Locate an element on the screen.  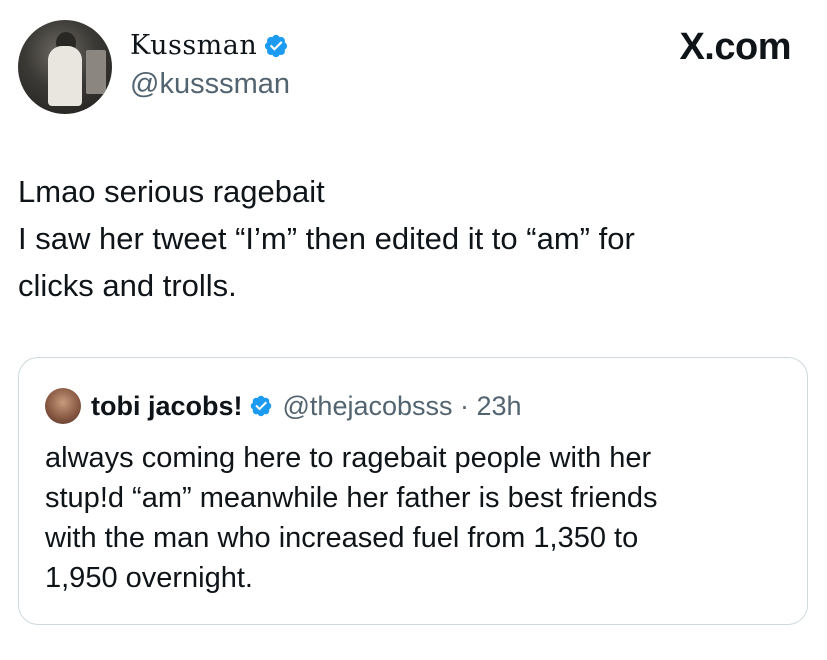
brand-watermark: X.com is located at coordinates (735, 47).